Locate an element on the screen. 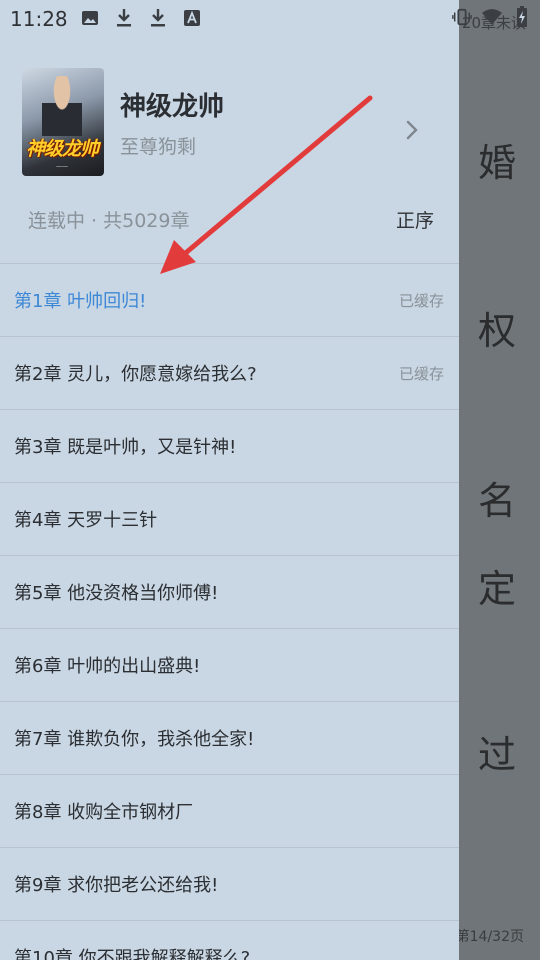  reader-text-line: 过 is located at coordinates (496, 755).